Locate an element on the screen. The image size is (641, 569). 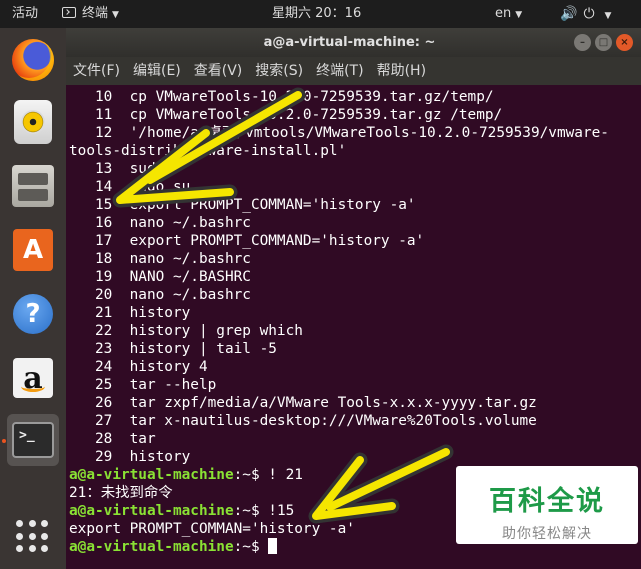
software-center-icon: A is located at coordinates (33, 250).